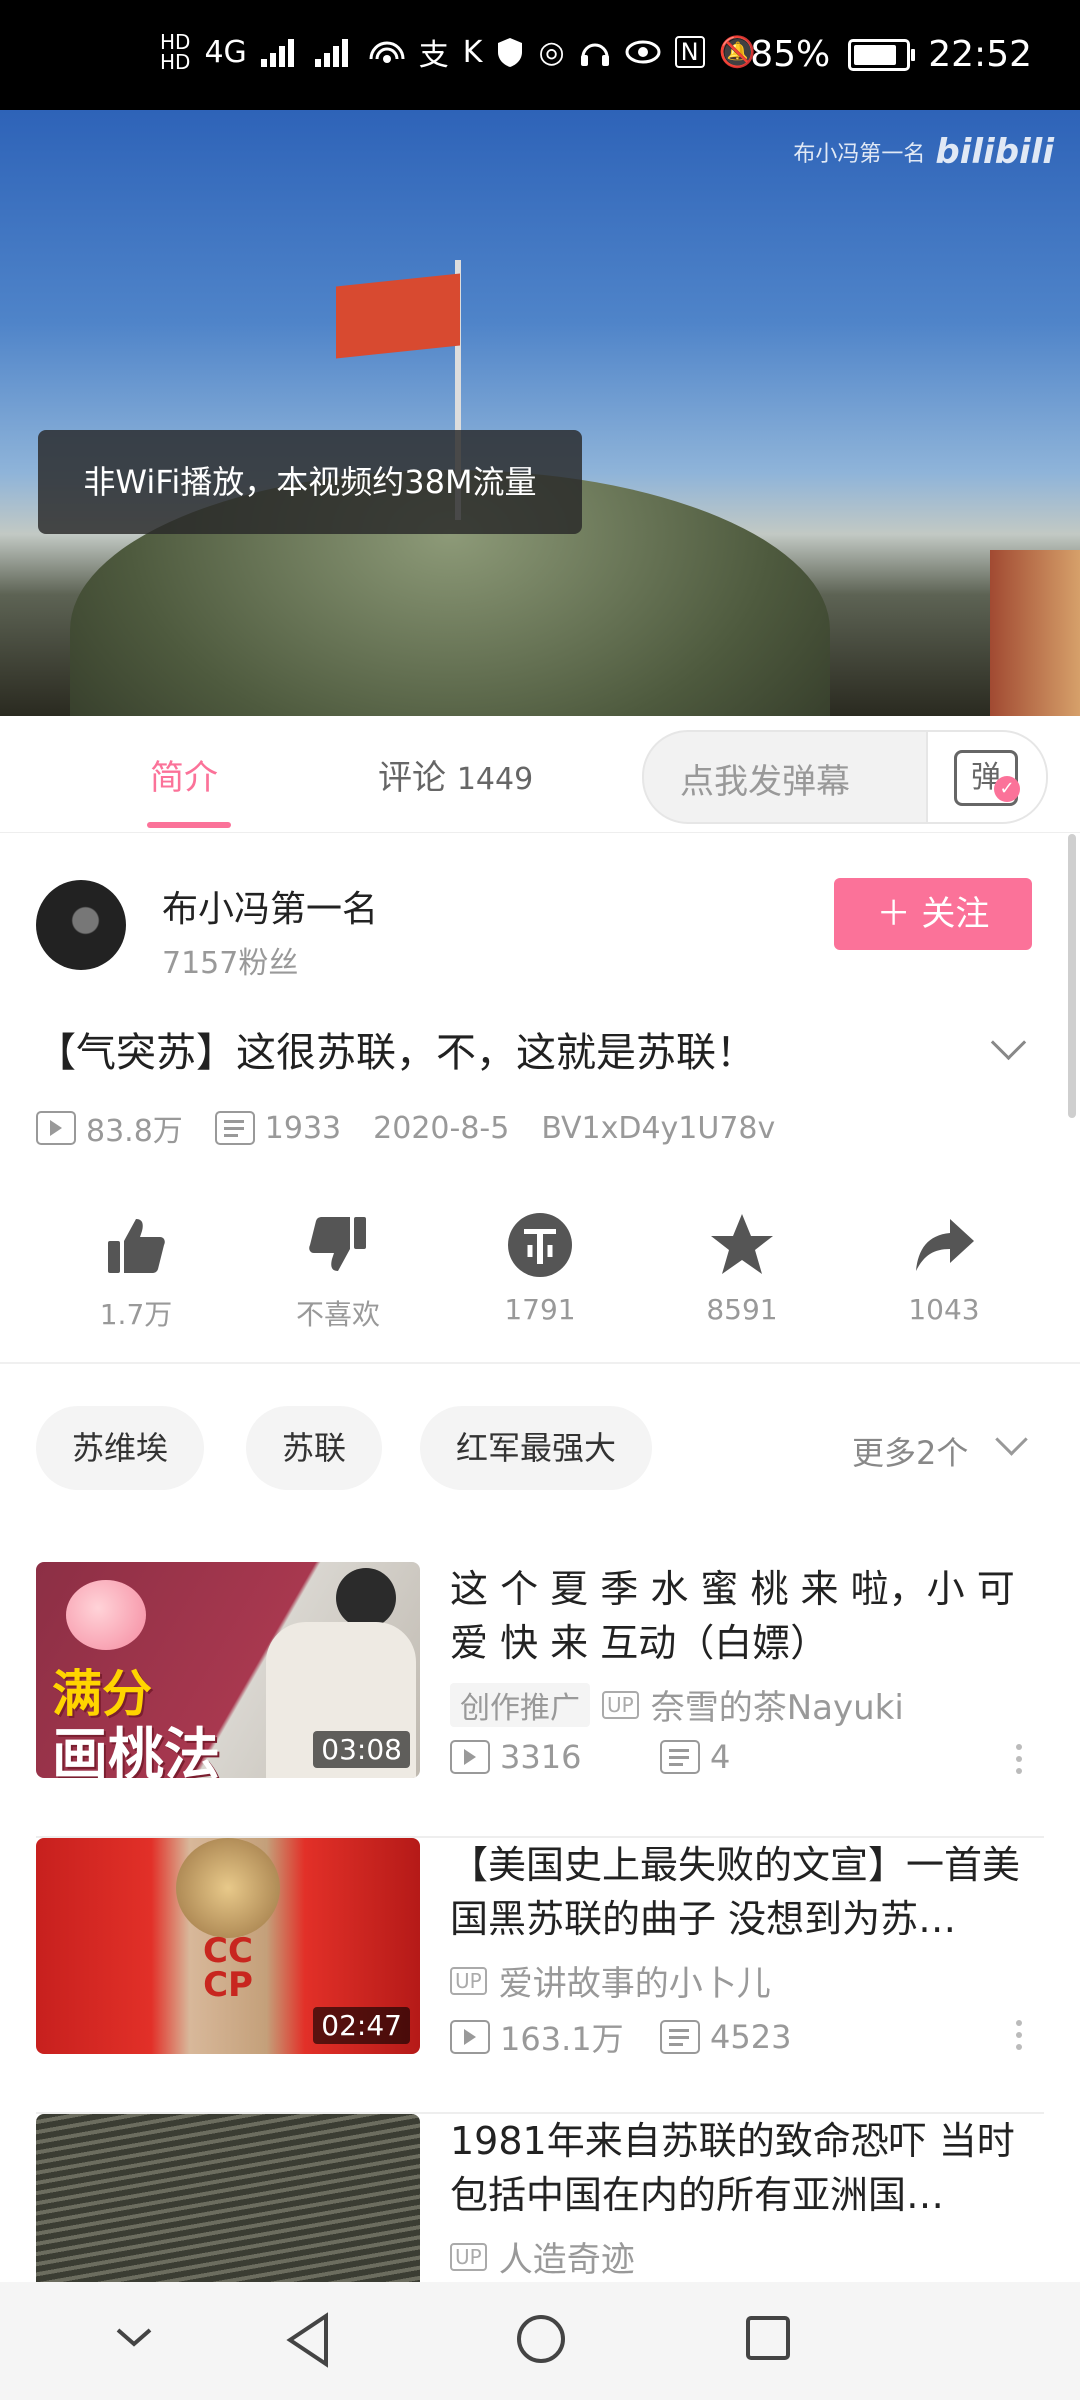 Image resolution: width=1080 pixels, height=2400 pixels. What do you see at coordinates (314, 1448) in the screenshot?
I see `tag-chip: 苏联` at bounding box center [314, 1448].